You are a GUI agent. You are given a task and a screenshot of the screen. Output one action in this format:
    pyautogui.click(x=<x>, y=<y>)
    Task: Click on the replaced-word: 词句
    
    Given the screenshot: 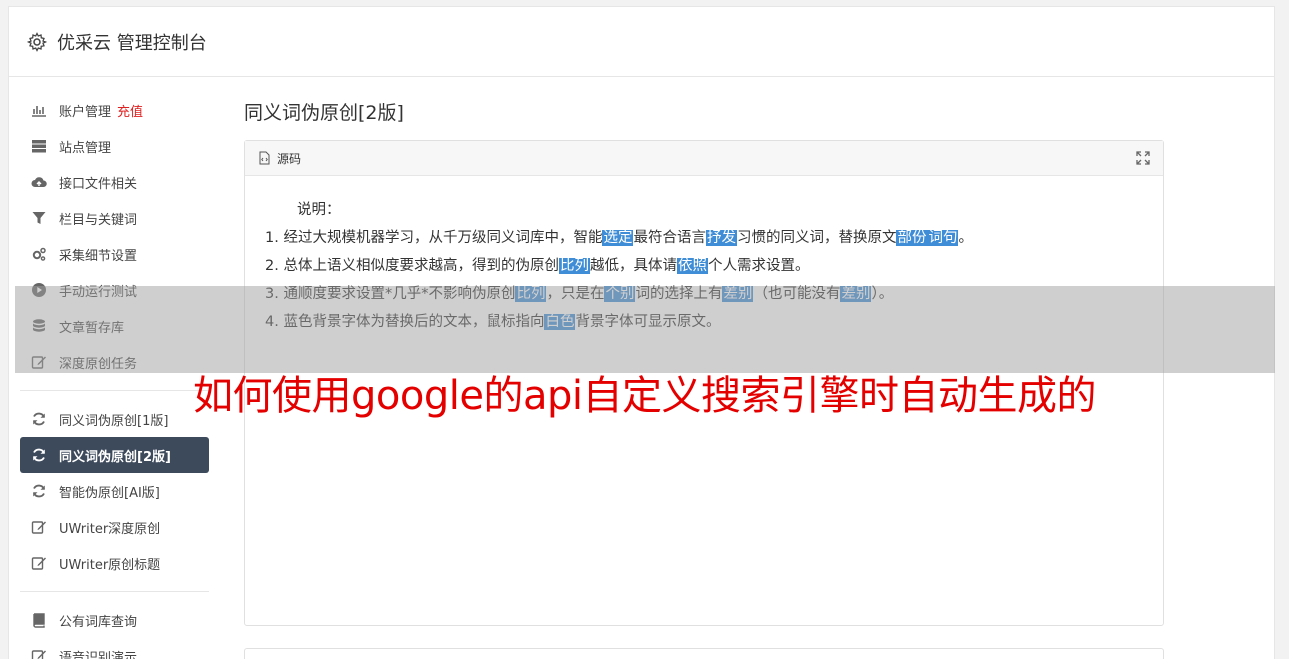 What is the action you would take?
    pyautogui.click(x=943, y=238)
    